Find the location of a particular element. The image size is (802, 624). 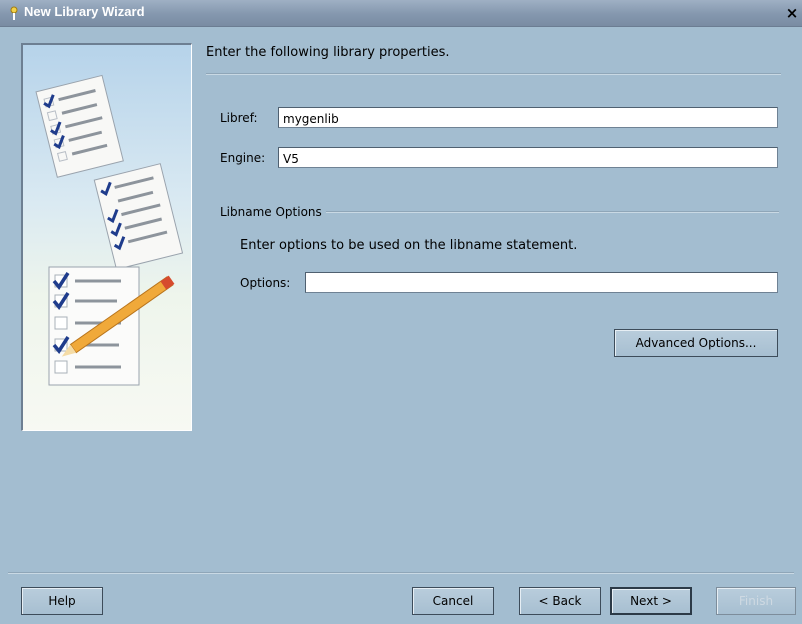

libname-options-divider is located at coordinates (552, 212).